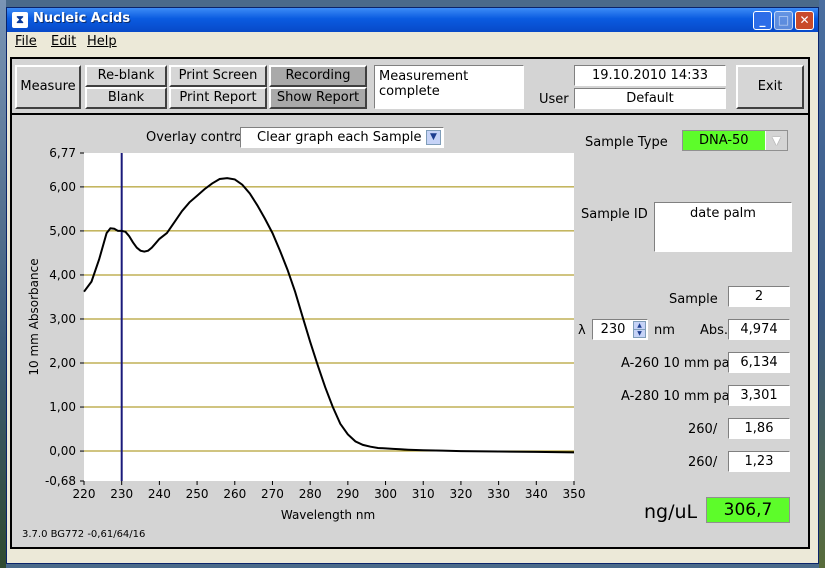  What do you see at coordinates (639, 333) in the screenshot?
I see `stepper-down-icon: ▼` at bounding box center [639, 333].